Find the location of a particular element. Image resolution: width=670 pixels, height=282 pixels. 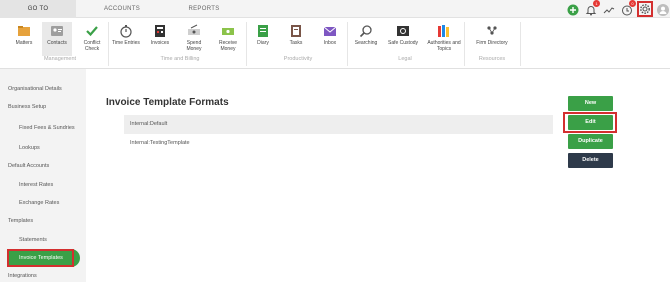

sidebar-item-fixed-fees: Fixed Fees & Sundries is located at coordinates (43, 128).